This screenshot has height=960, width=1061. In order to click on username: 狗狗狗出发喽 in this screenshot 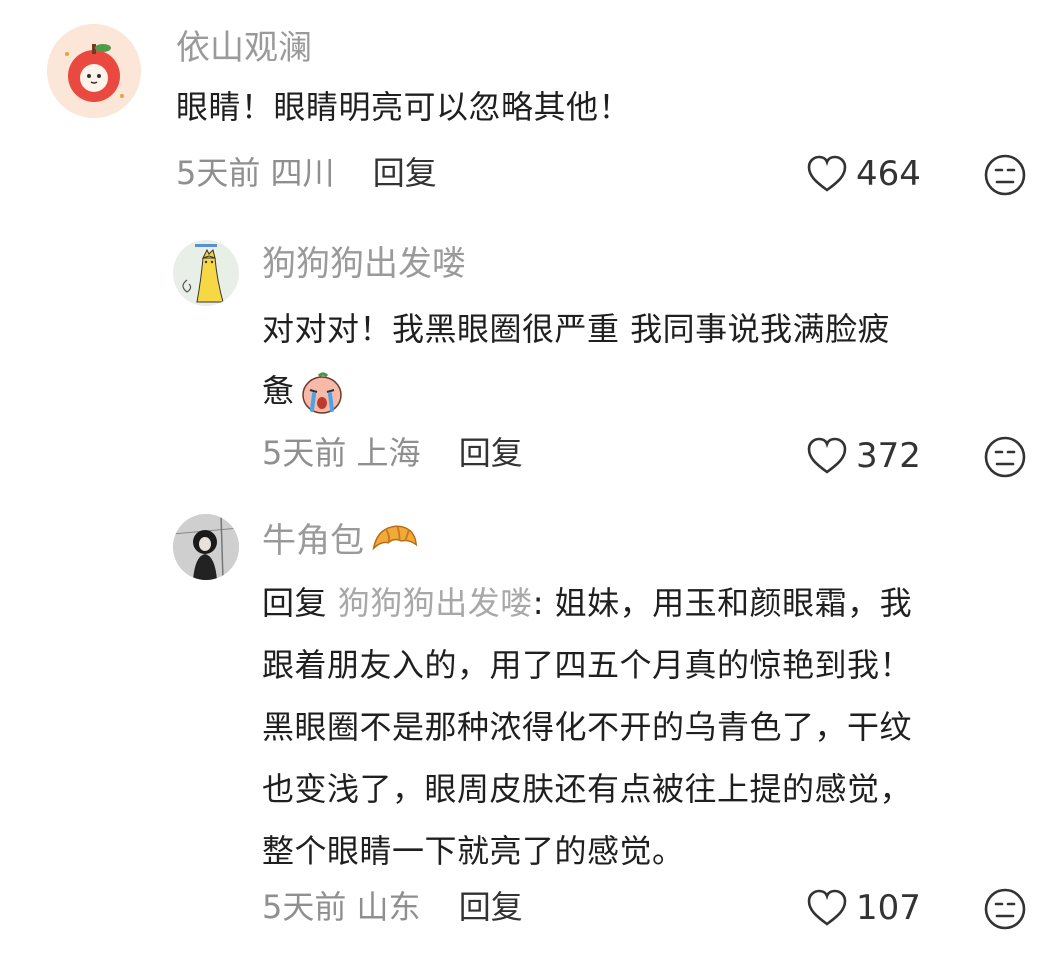, I will do `click(364, 264)`.